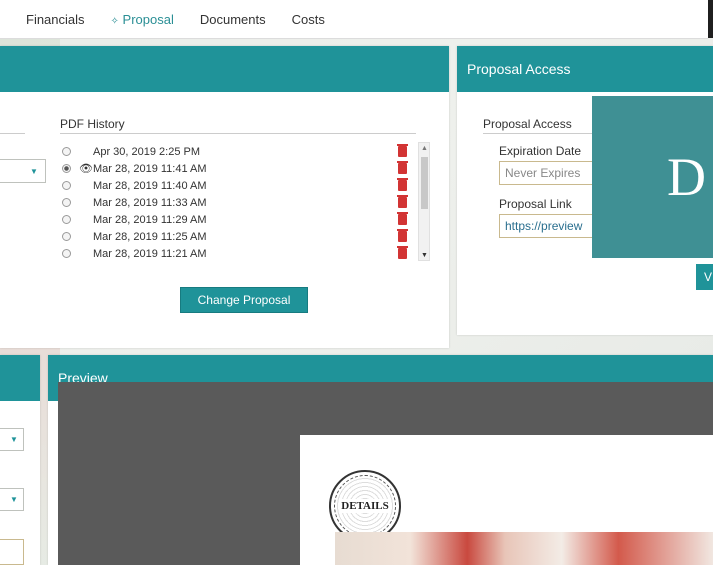 This screenshot has height=565, width=713. I want to click on history-date: Mar 28, 2019 11:41 AM, so click(150, 168).